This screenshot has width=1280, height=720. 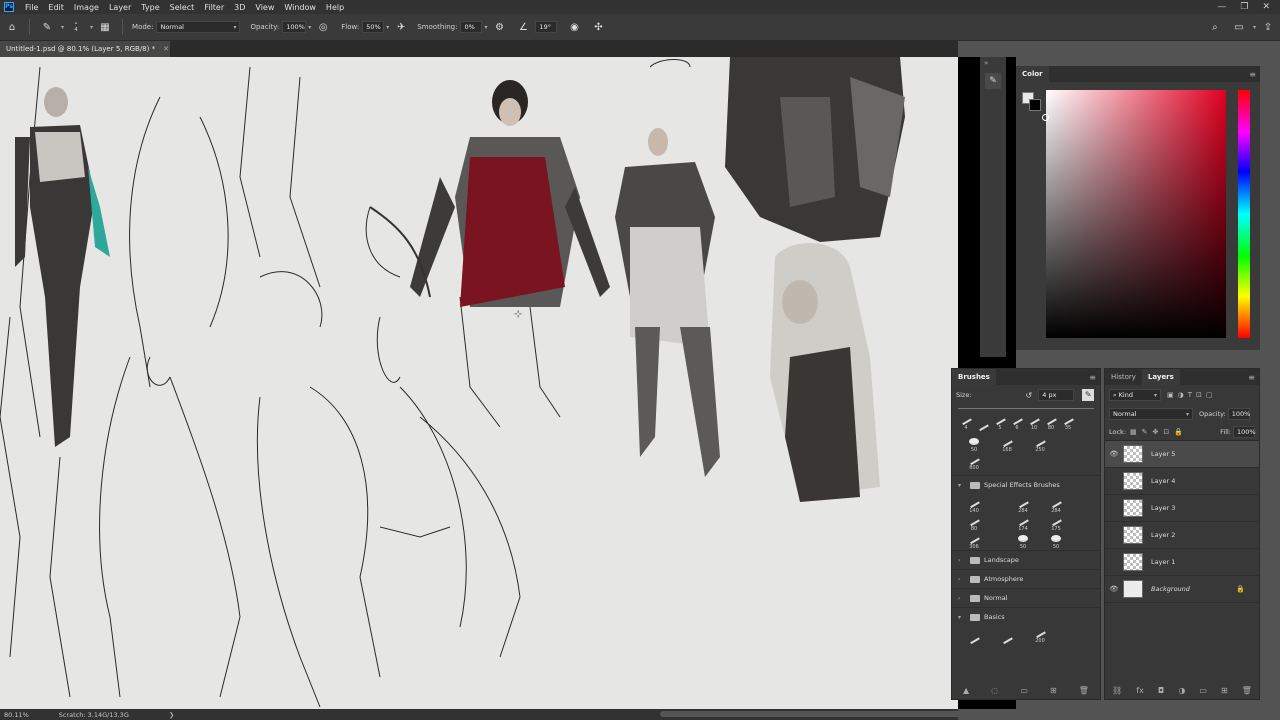 I want to click on color-picker-cursor, so click(x=1045, y=117).